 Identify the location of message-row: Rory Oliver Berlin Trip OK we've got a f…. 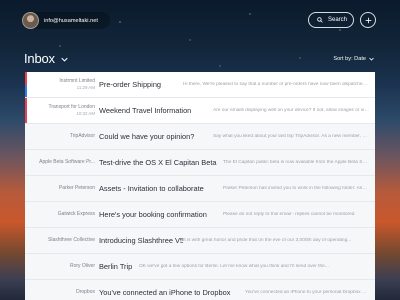
(200, 267).